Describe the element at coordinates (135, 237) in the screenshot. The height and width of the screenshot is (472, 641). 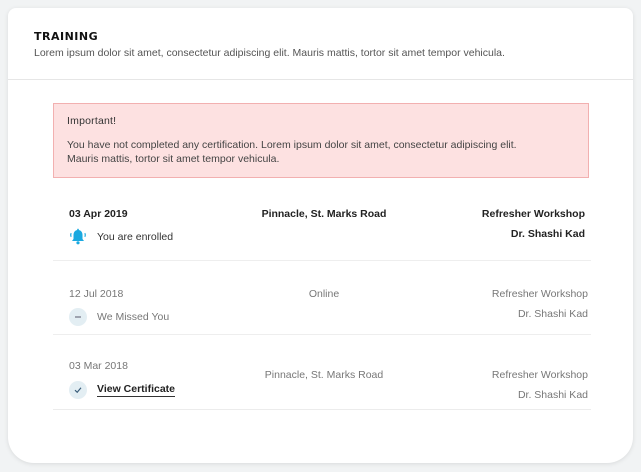
I see `status-text: You are enrolled` at that location.